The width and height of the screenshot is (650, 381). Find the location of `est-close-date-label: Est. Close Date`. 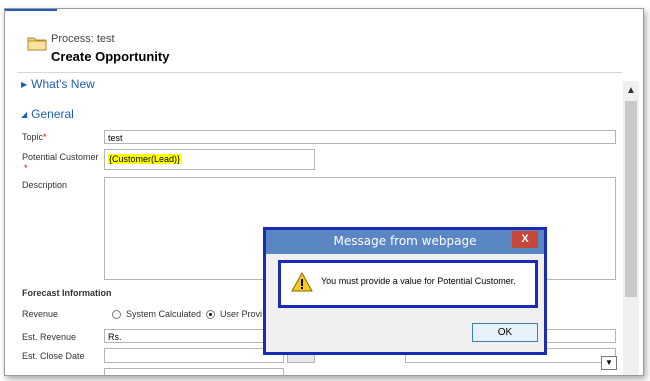

est-close-date-label: Est. Close Date is located at coordinates (53, 356).